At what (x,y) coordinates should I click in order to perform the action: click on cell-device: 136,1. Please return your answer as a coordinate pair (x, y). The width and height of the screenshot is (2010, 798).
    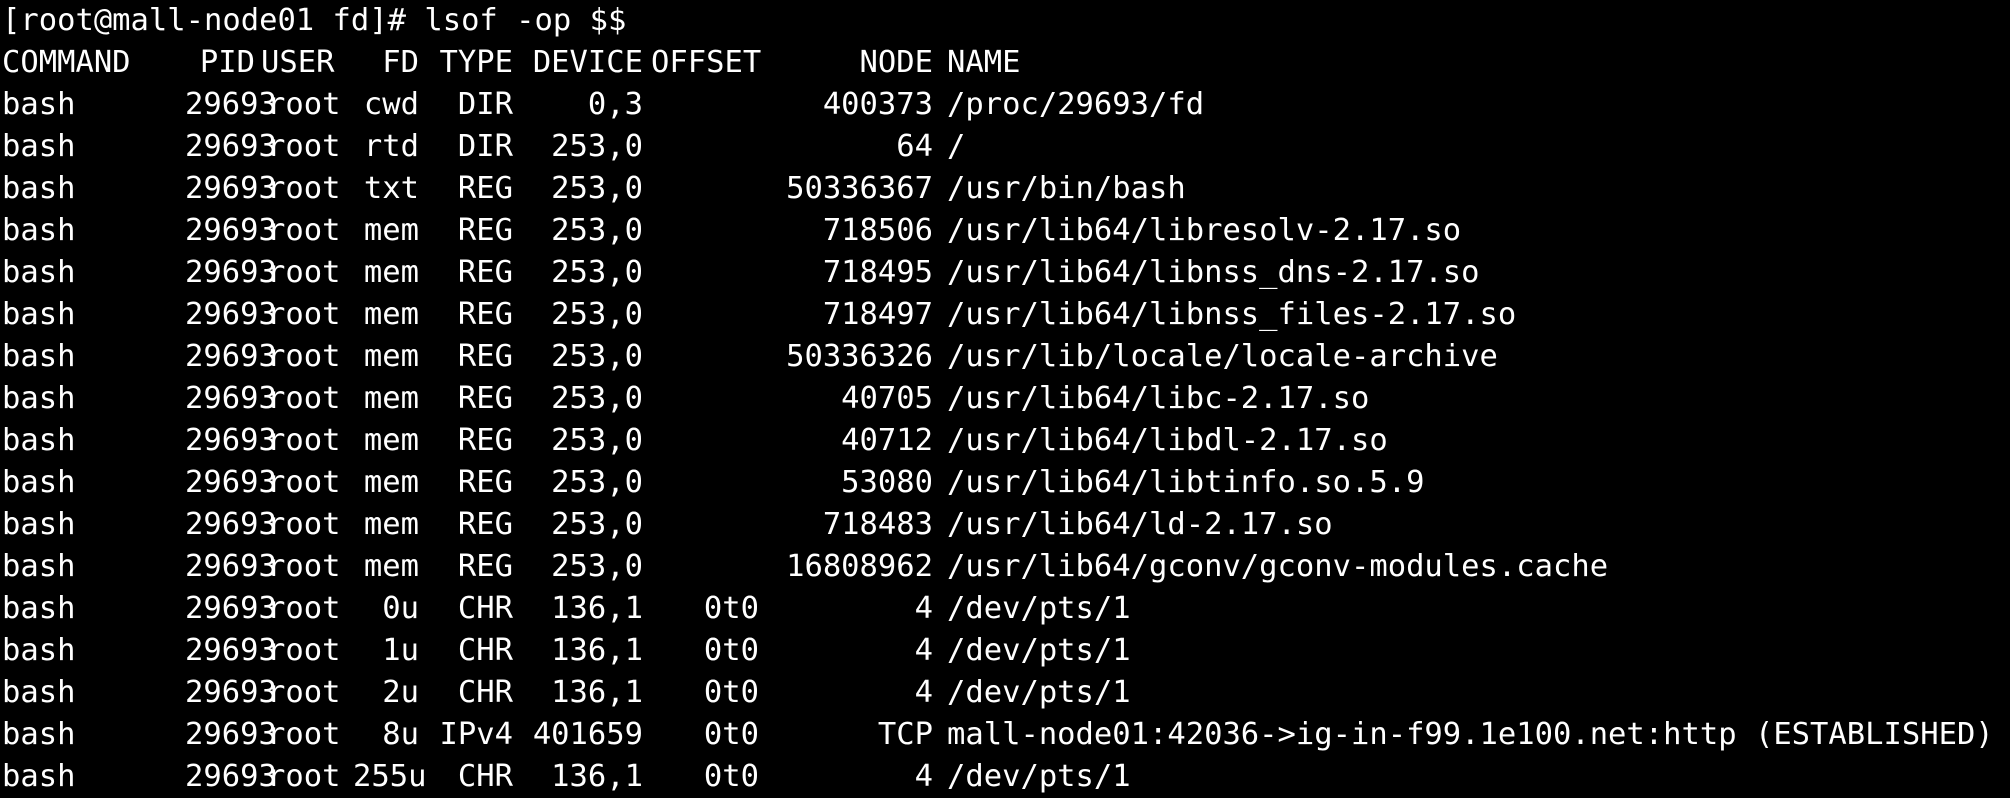
    Looking at the image, I should click on (597, 692).